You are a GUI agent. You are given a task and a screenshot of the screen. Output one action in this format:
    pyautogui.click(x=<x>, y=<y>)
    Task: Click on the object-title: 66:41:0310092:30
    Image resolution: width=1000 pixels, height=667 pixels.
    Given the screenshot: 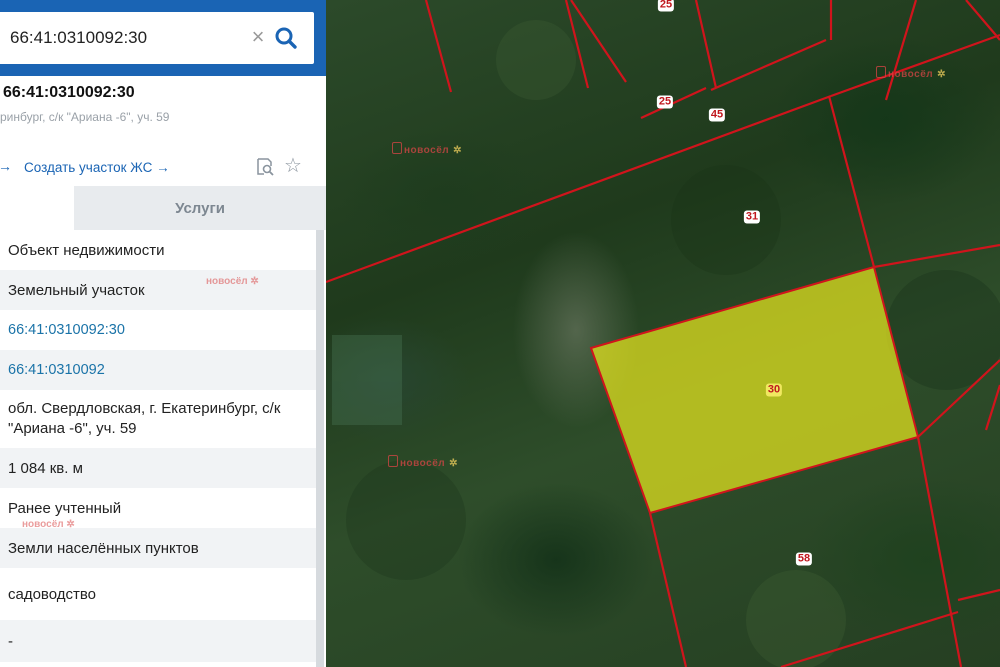 What is the action you would take?
    pyautogui.click(x=69, y=92)
    